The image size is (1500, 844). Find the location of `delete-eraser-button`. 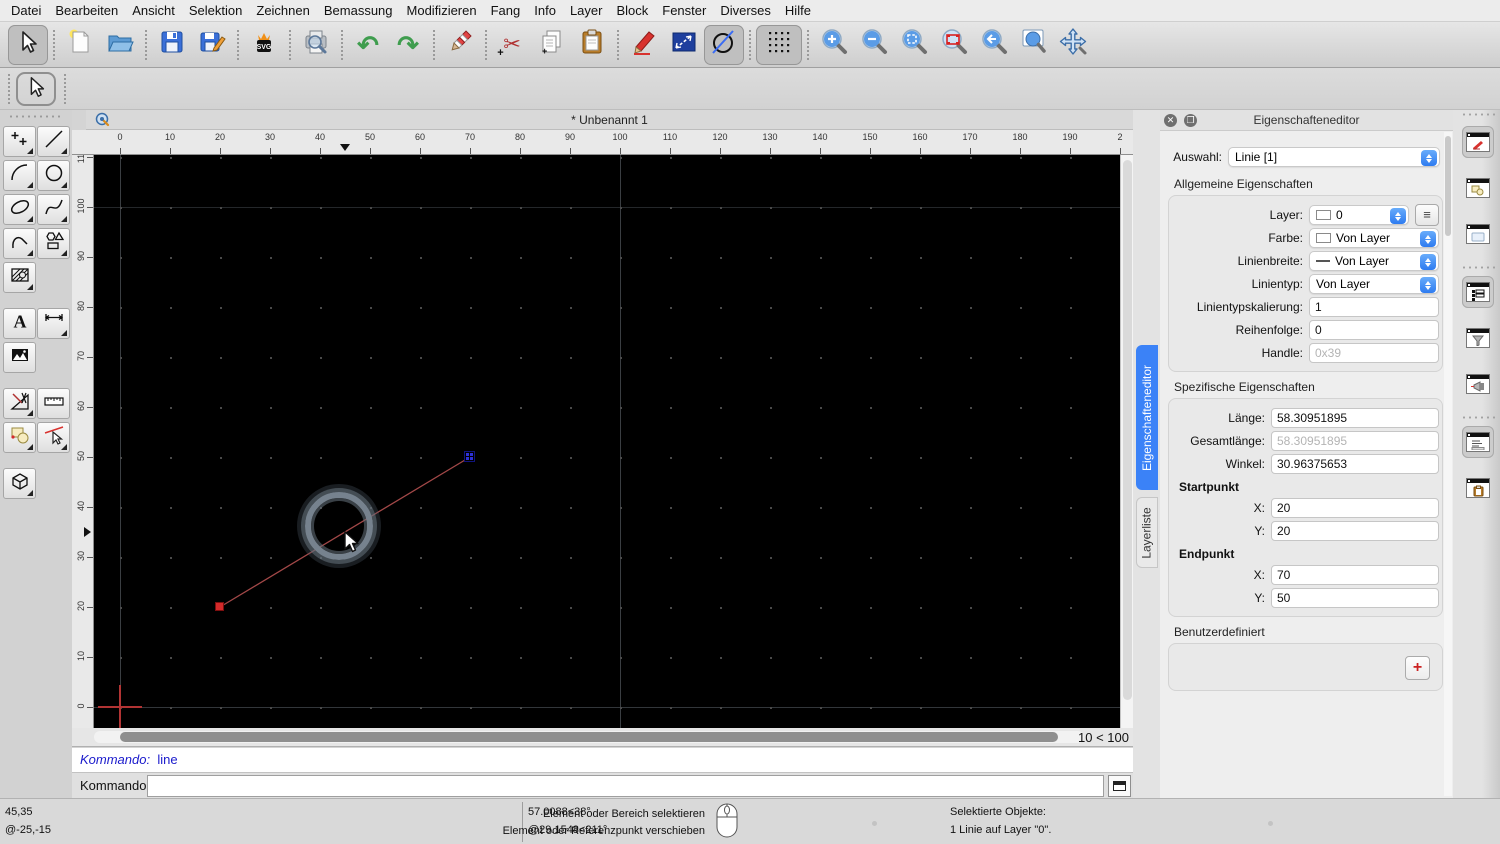

delete-eraser-button is located at coordinates (460, 45).